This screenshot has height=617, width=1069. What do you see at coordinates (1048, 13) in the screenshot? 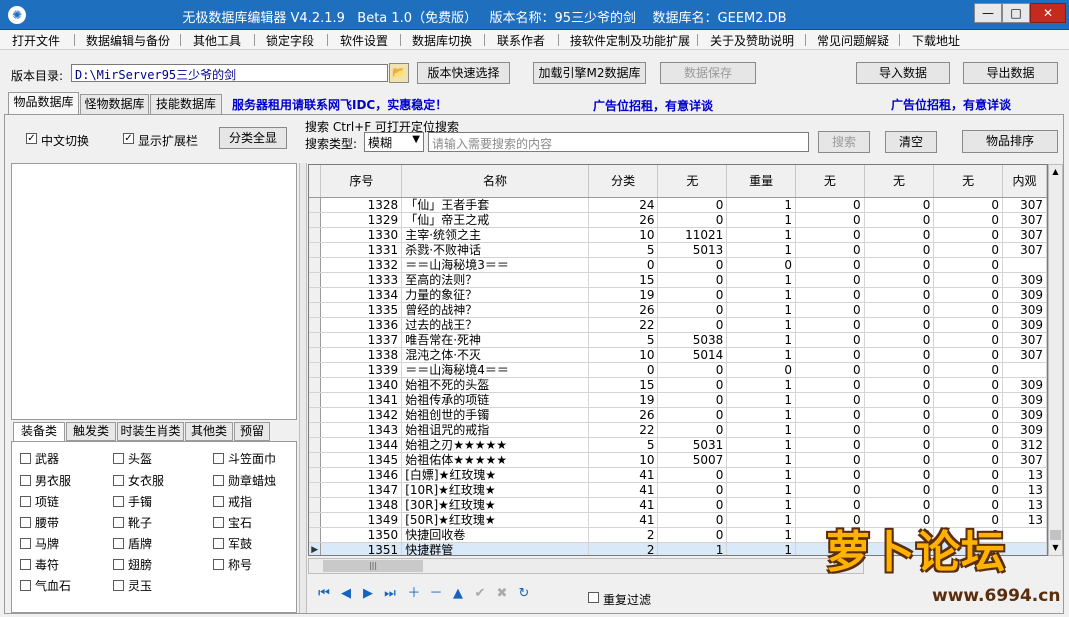
I see `close-button: ✕` at bounding box center [1048, 13].